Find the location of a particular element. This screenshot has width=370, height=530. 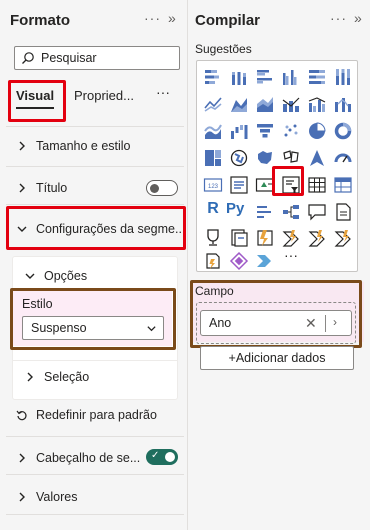

section-options: Opções is located at coordinates (55, 276).